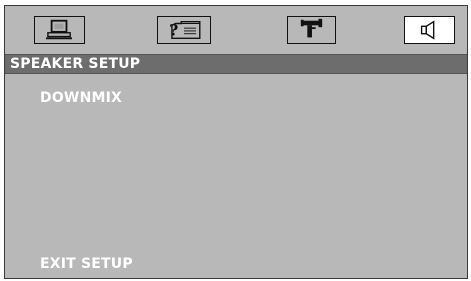 This screenshot has width=471, height=281. I want to click on camera-icon, so click(311, 28).